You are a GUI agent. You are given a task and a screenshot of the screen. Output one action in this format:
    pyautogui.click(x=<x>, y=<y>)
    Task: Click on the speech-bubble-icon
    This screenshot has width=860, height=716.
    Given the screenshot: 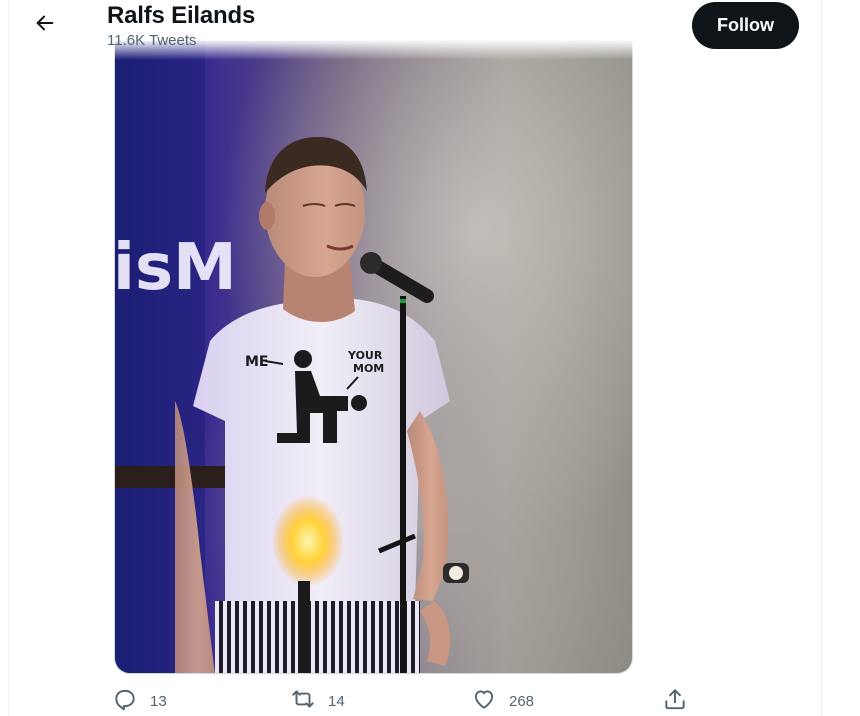 What is the action you would take?
    pyautogui.click(x=125, y=701)
    